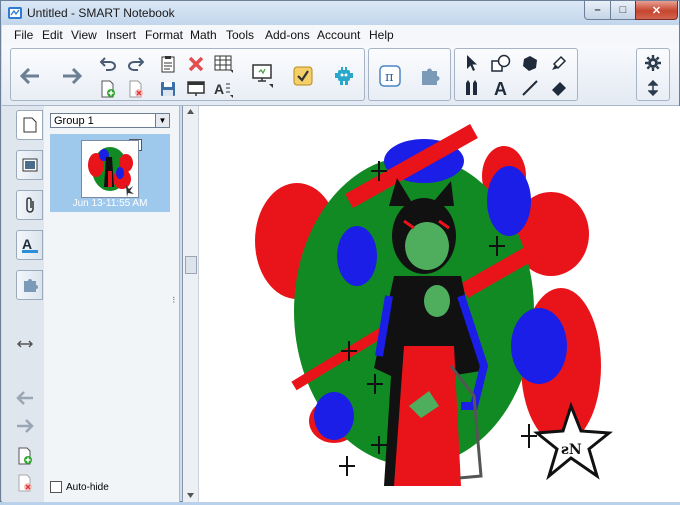  Describe the element at coordinates (110, 169) in the screenshot. I see `thumbnail-image` at that location.